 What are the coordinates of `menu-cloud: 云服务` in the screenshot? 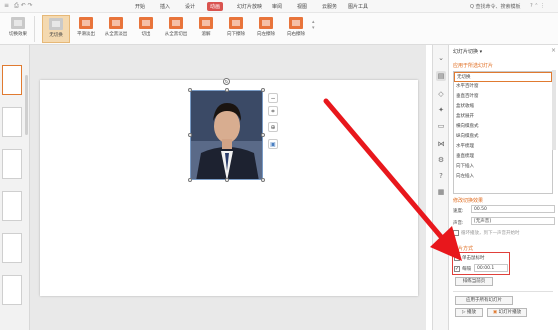 It's located at (329, 6).